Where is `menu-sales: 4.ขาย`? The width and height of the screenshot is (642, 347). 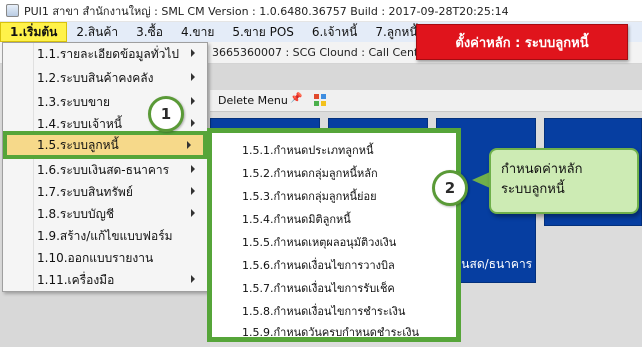 menu-sales: 4.ขาย is located at coordinates (197, 32).